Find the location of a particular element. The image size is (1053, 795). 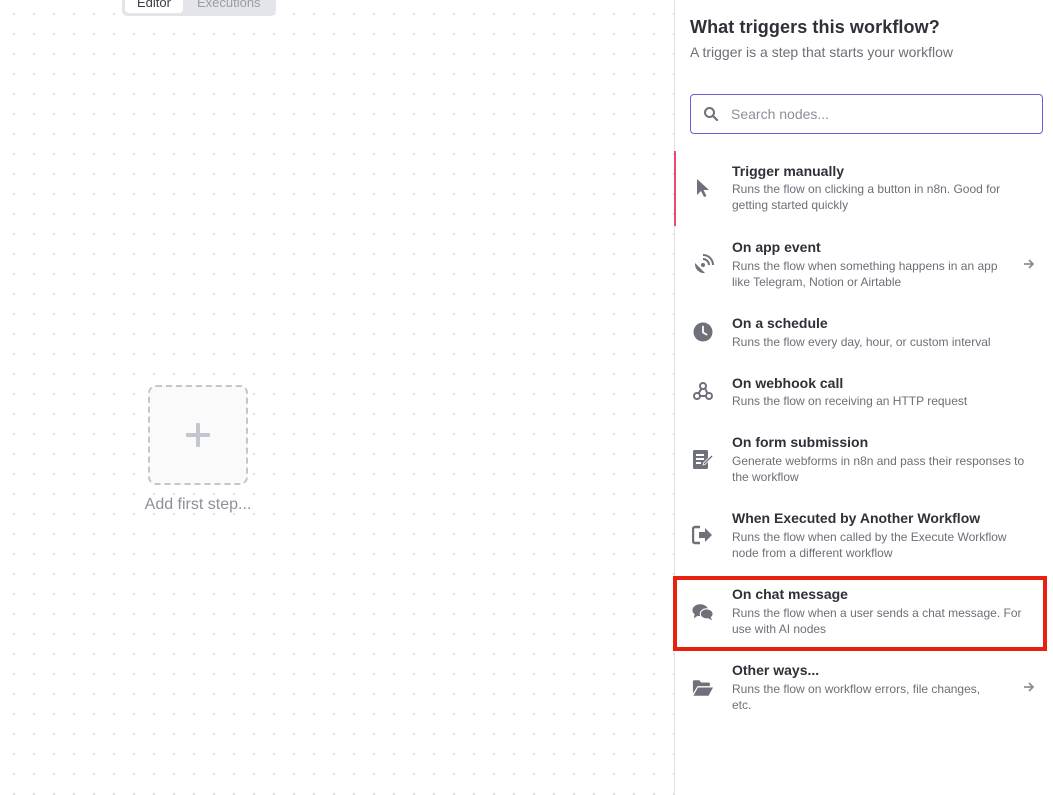

item-title: On app event is located at coordinates (776, 247).